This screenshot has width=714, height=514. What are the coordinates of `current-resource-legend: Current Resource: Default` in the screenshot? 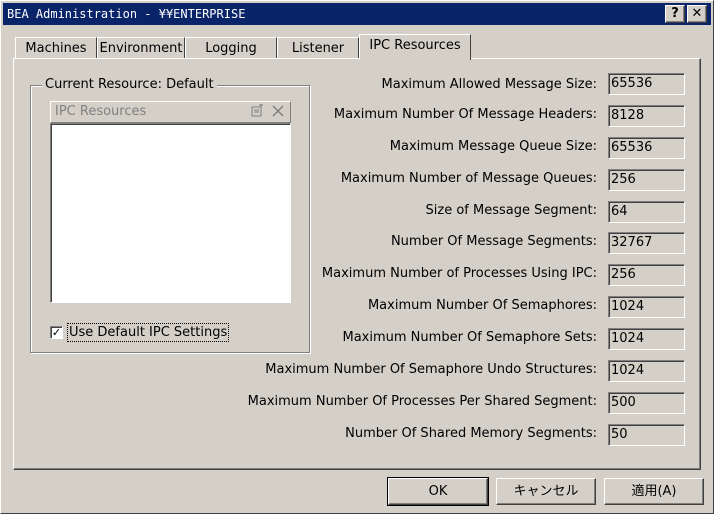 It's located at (129, 84).